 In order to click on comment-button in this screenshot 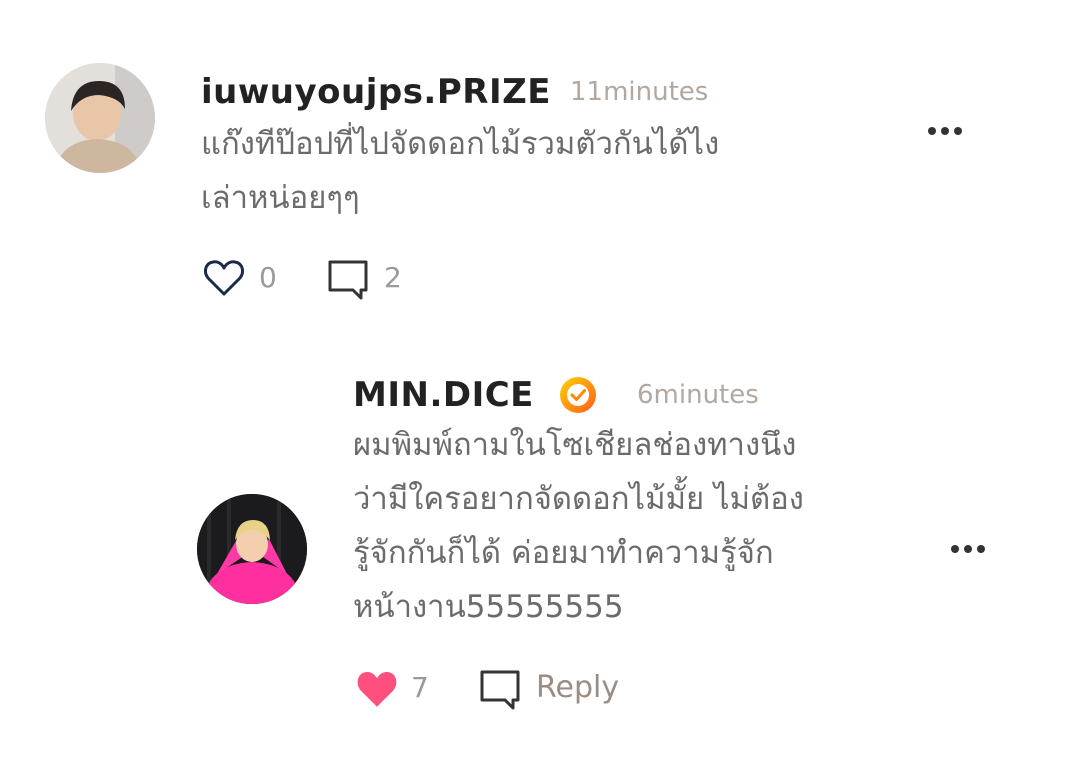, I will do `click(348, 279)`.